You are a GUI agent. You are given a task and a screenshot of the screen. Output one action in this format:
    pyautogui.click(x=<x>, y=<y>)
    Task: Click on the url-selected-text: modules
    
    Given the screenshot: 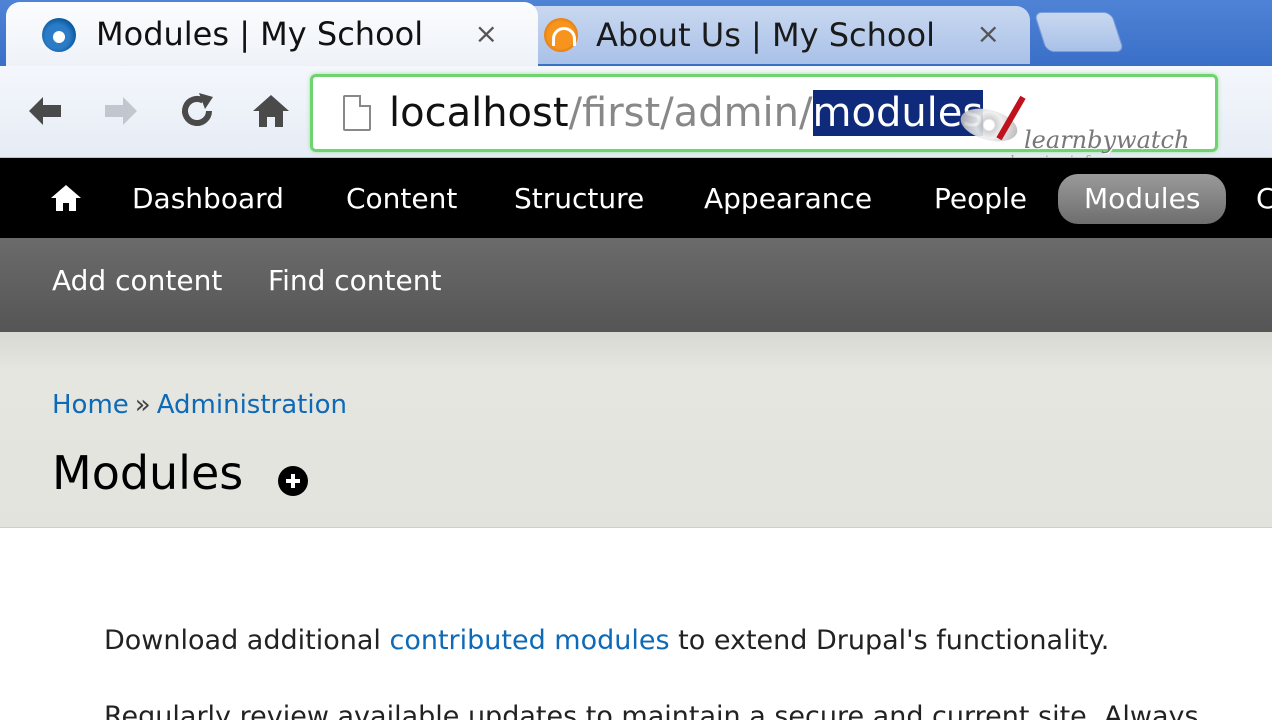 What is the action you would take?
    pyautogui.click(x=898, y=113)
    